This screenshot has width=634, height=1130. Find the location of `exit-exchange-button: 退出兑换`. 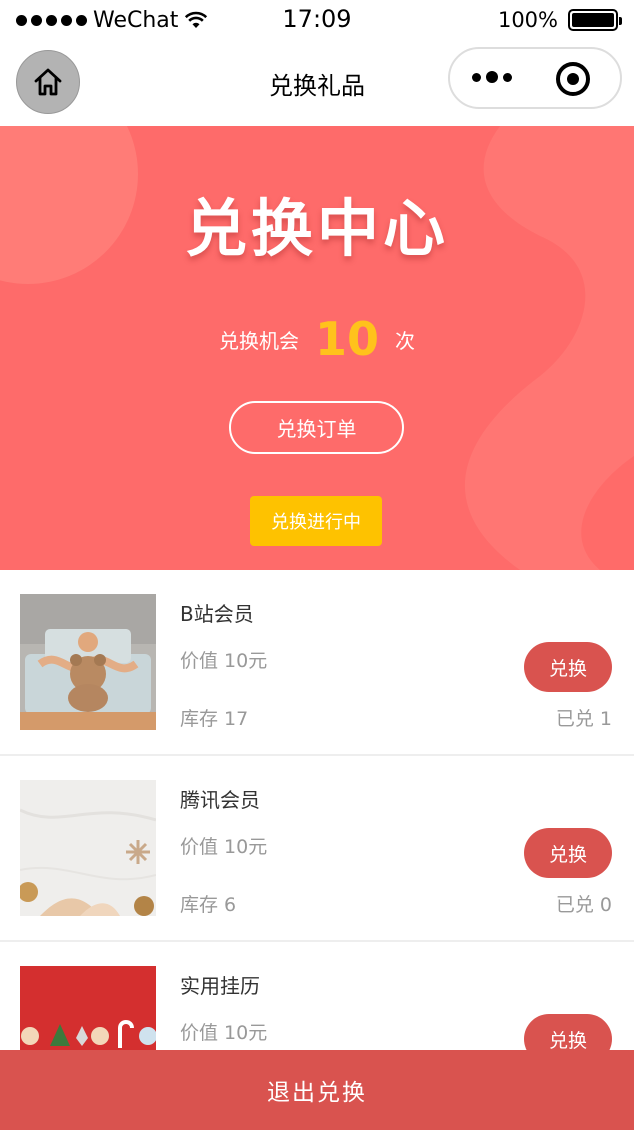

exit-exchange-button: 退出兑换 is located at coordinates (317, 1090).